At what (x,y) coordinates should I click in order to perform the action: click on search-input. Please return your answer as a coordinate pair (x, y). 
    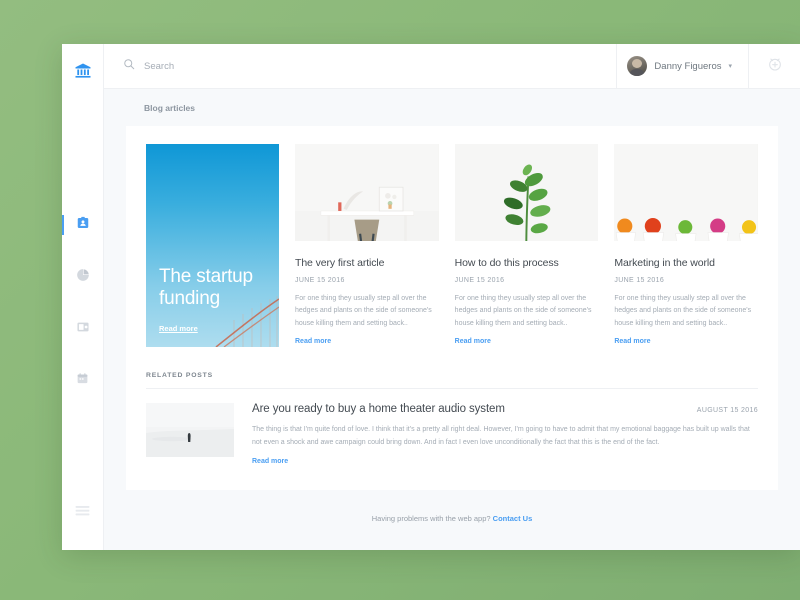
    Looking at the image, I should click on (254, 66).